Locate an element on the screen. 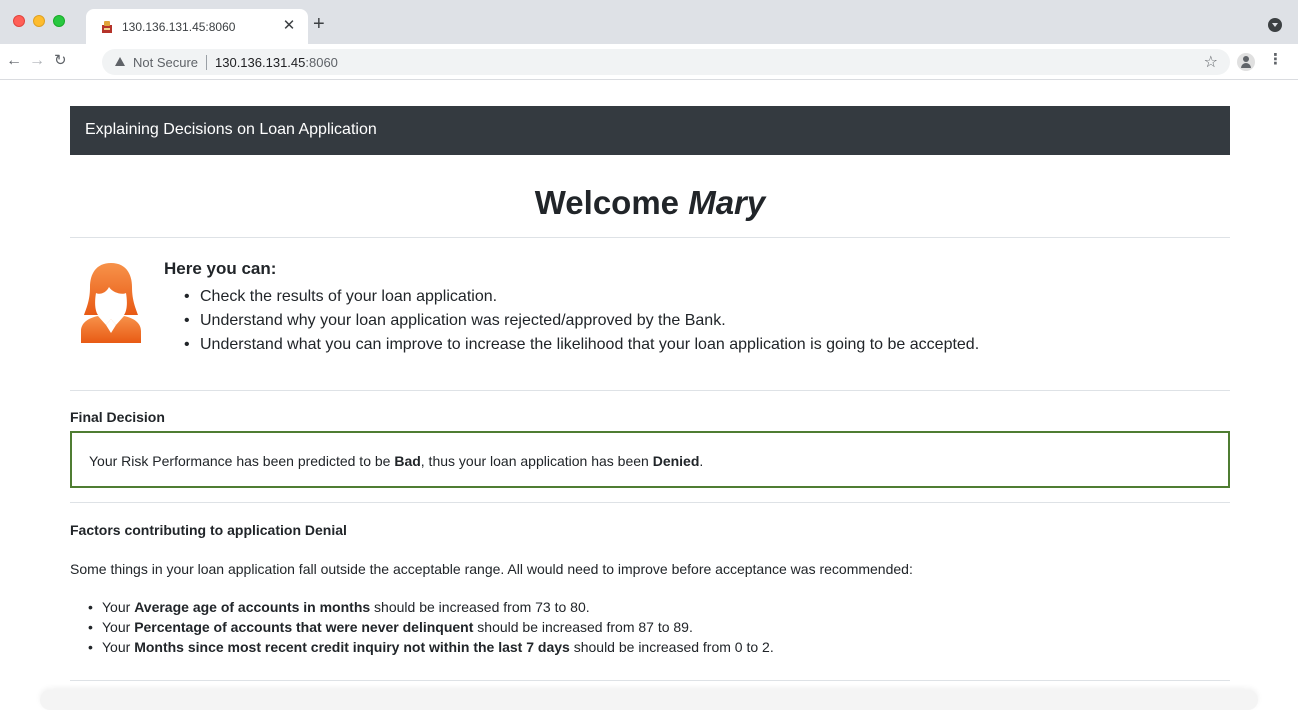  url-host: 130.136.131.45 is located at coordinates (260, 62).